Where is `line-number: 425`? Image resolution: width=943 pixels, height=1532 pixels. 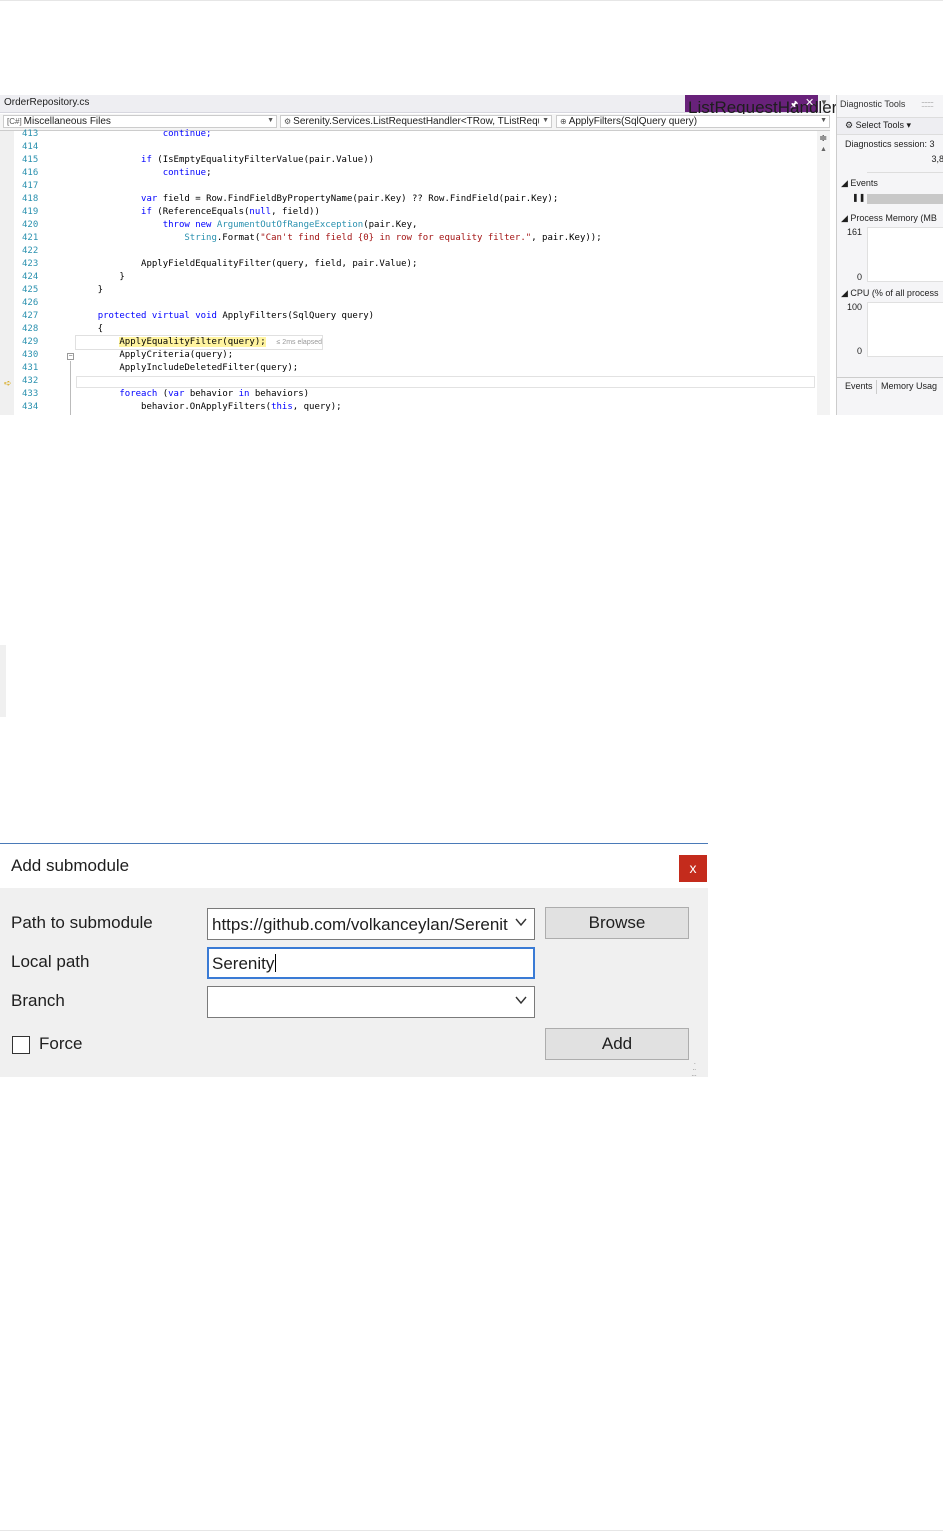 line-number: 425 is located at coordinates (30, 290).